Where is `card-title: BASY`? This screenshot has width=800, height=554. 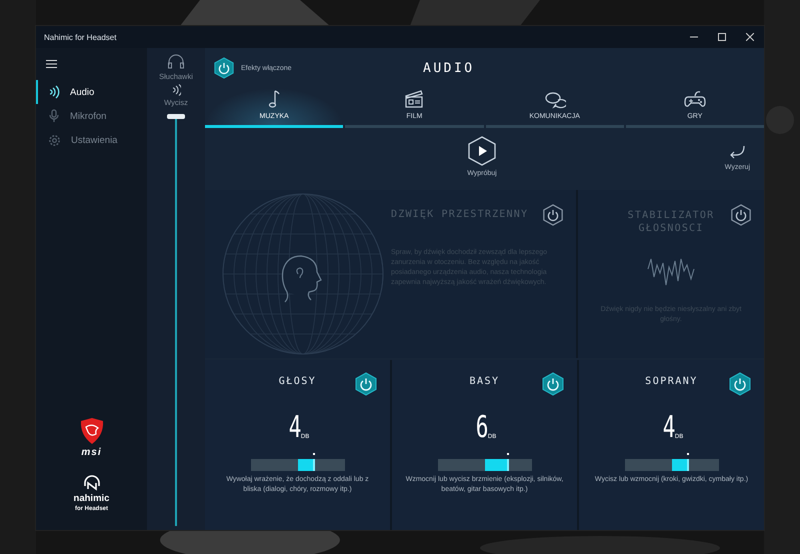
card-title: BASY is located at coordinates (484, 381).